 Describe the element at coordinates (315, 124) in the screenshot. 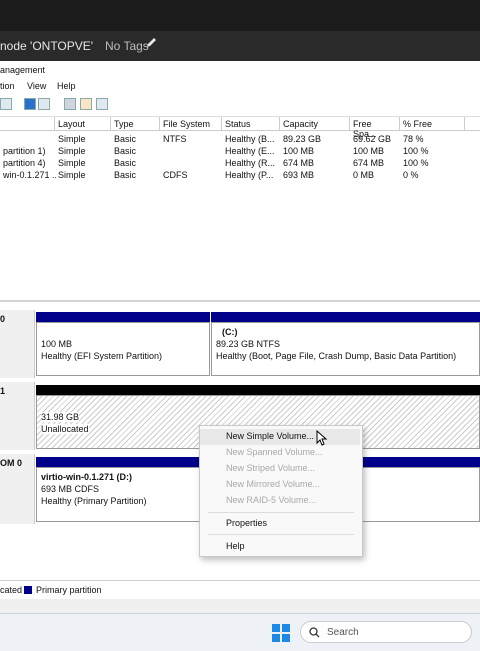

I see `col-header-capacity: Capacity` at that location.